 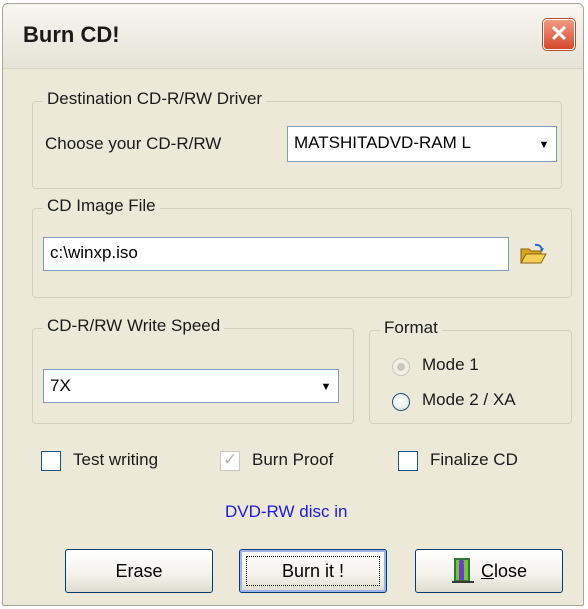 What do you see at coordinates (469, 399) in the screenshot?
I see `mode2-label: Mode 2 / XA` at bounding box center [469, 399].